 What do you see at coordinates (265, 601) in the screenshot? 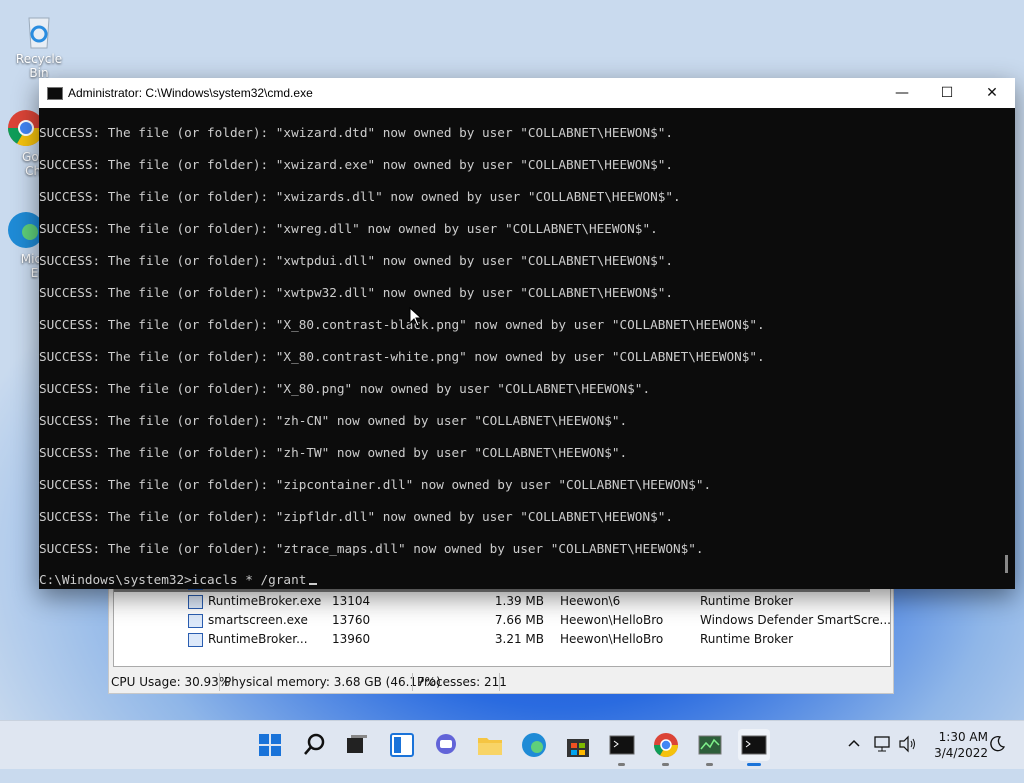
I see `cell-name: RuntimeBroker.exe` at bounding box center [265, 601].